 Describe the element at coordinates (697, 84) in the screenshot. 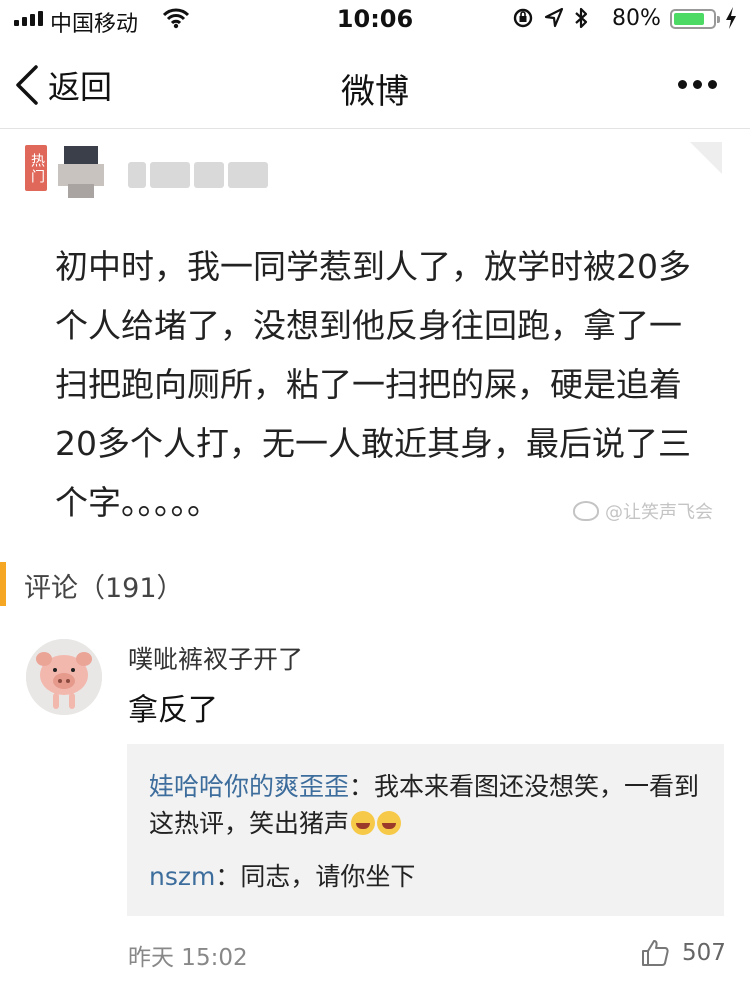

I see `more-dots-icon` at that location.